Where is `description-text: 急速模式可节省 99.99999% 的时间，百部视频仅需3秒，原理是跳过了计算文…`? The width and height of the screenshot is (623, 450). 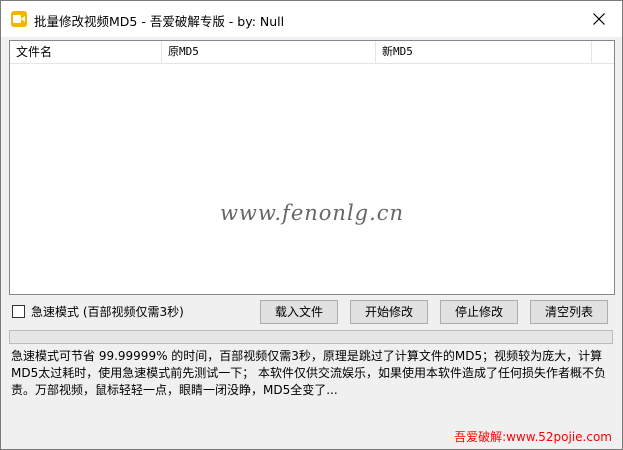 description-text: 急速模式可节省 99.99999% 的时间，百部视频仅需3秒，原理是跳过了计算文… is located at coordinates (313, 373).